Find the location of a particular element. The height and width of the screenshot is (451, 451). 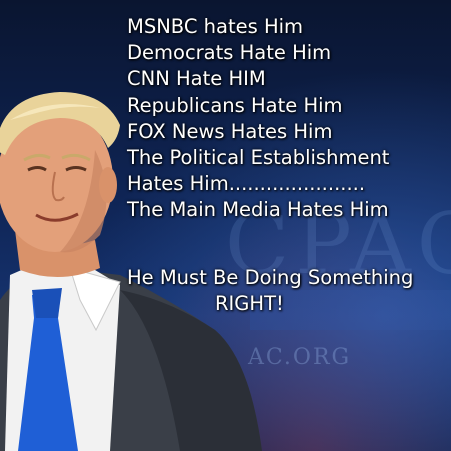

caption-line: CNN Hate HIM is located at coordinates (196, 79).